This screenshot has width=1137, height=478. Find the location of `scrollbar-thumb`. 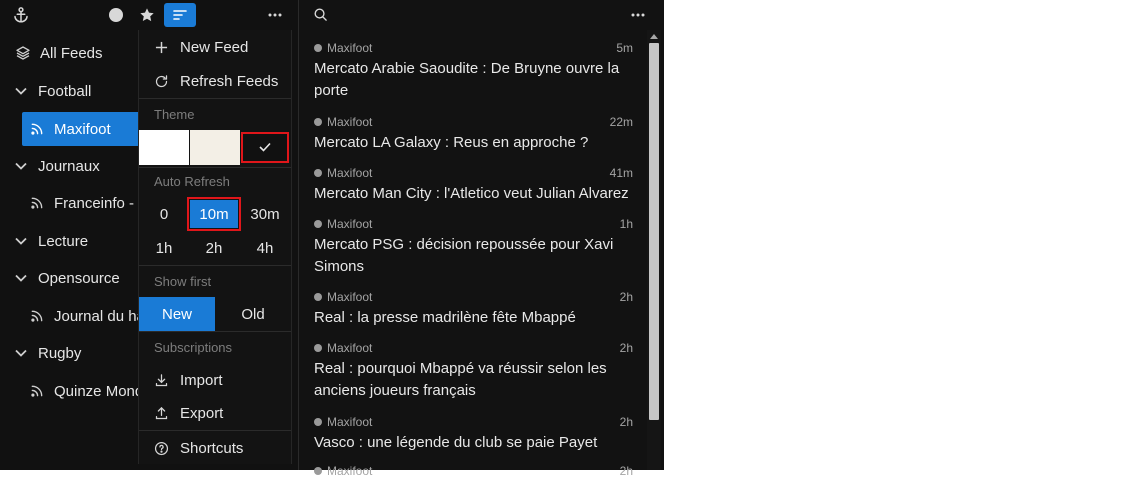

scrollbar-thumb is located at coordinates (654, 231).